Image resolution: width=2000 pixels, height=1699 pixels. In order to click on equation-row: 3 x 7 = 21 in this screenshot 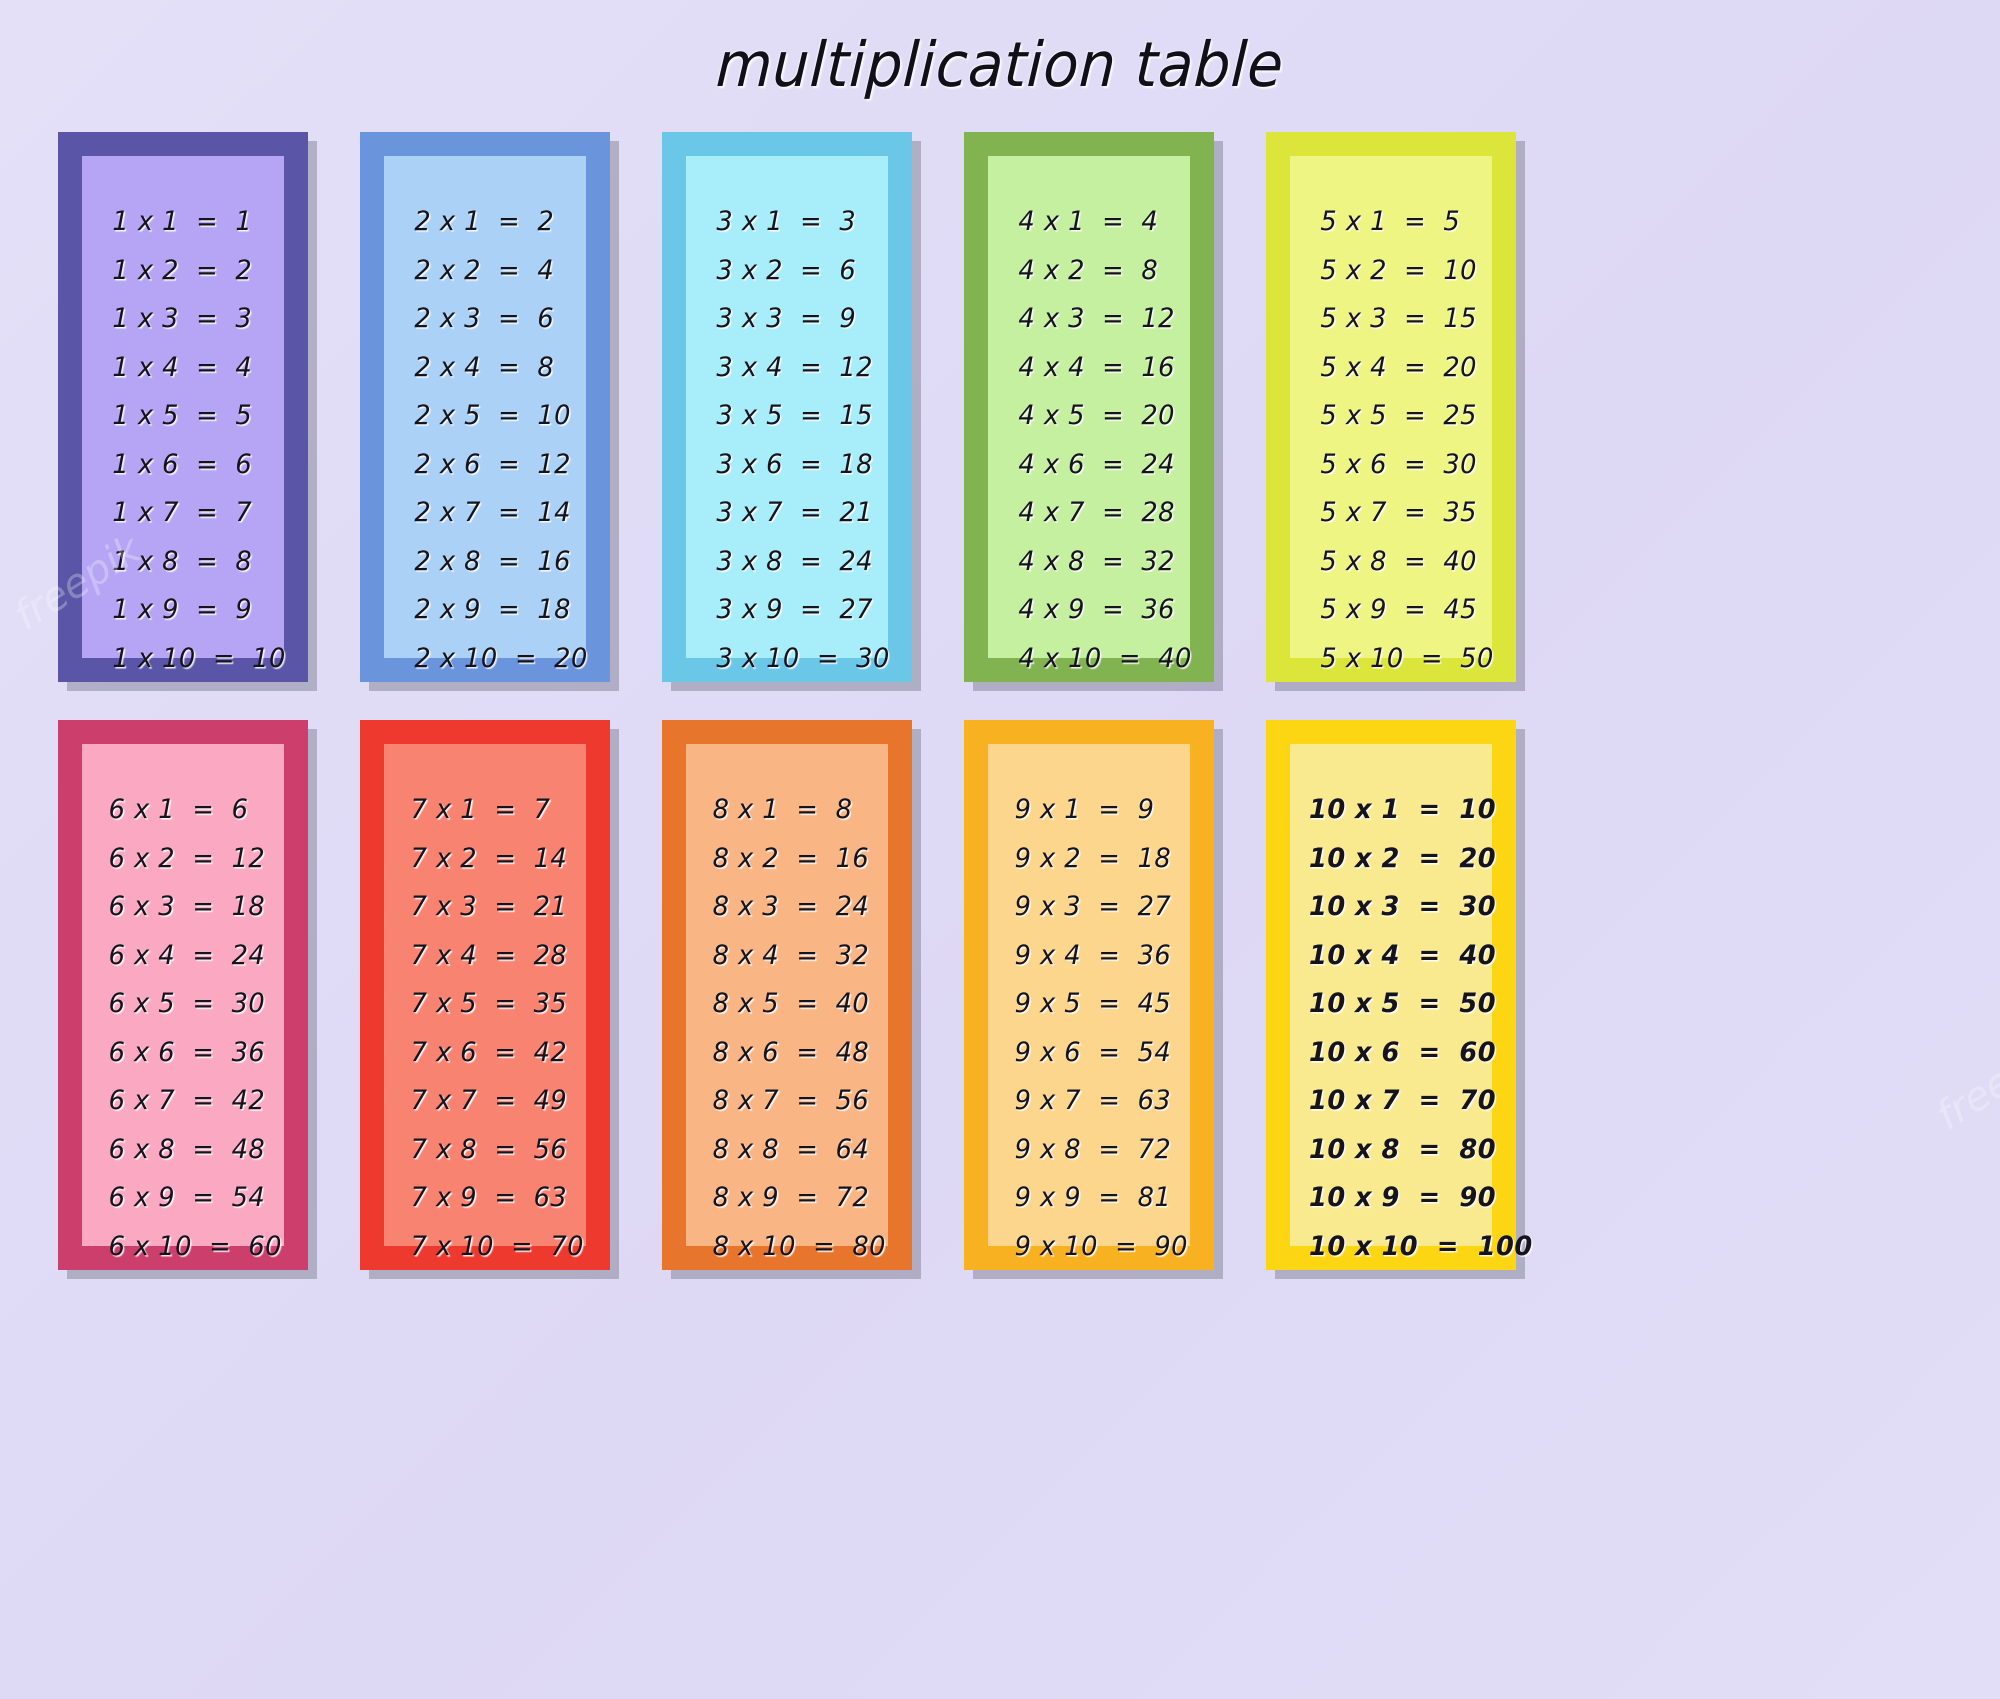, I will do `click(794, 512)`.